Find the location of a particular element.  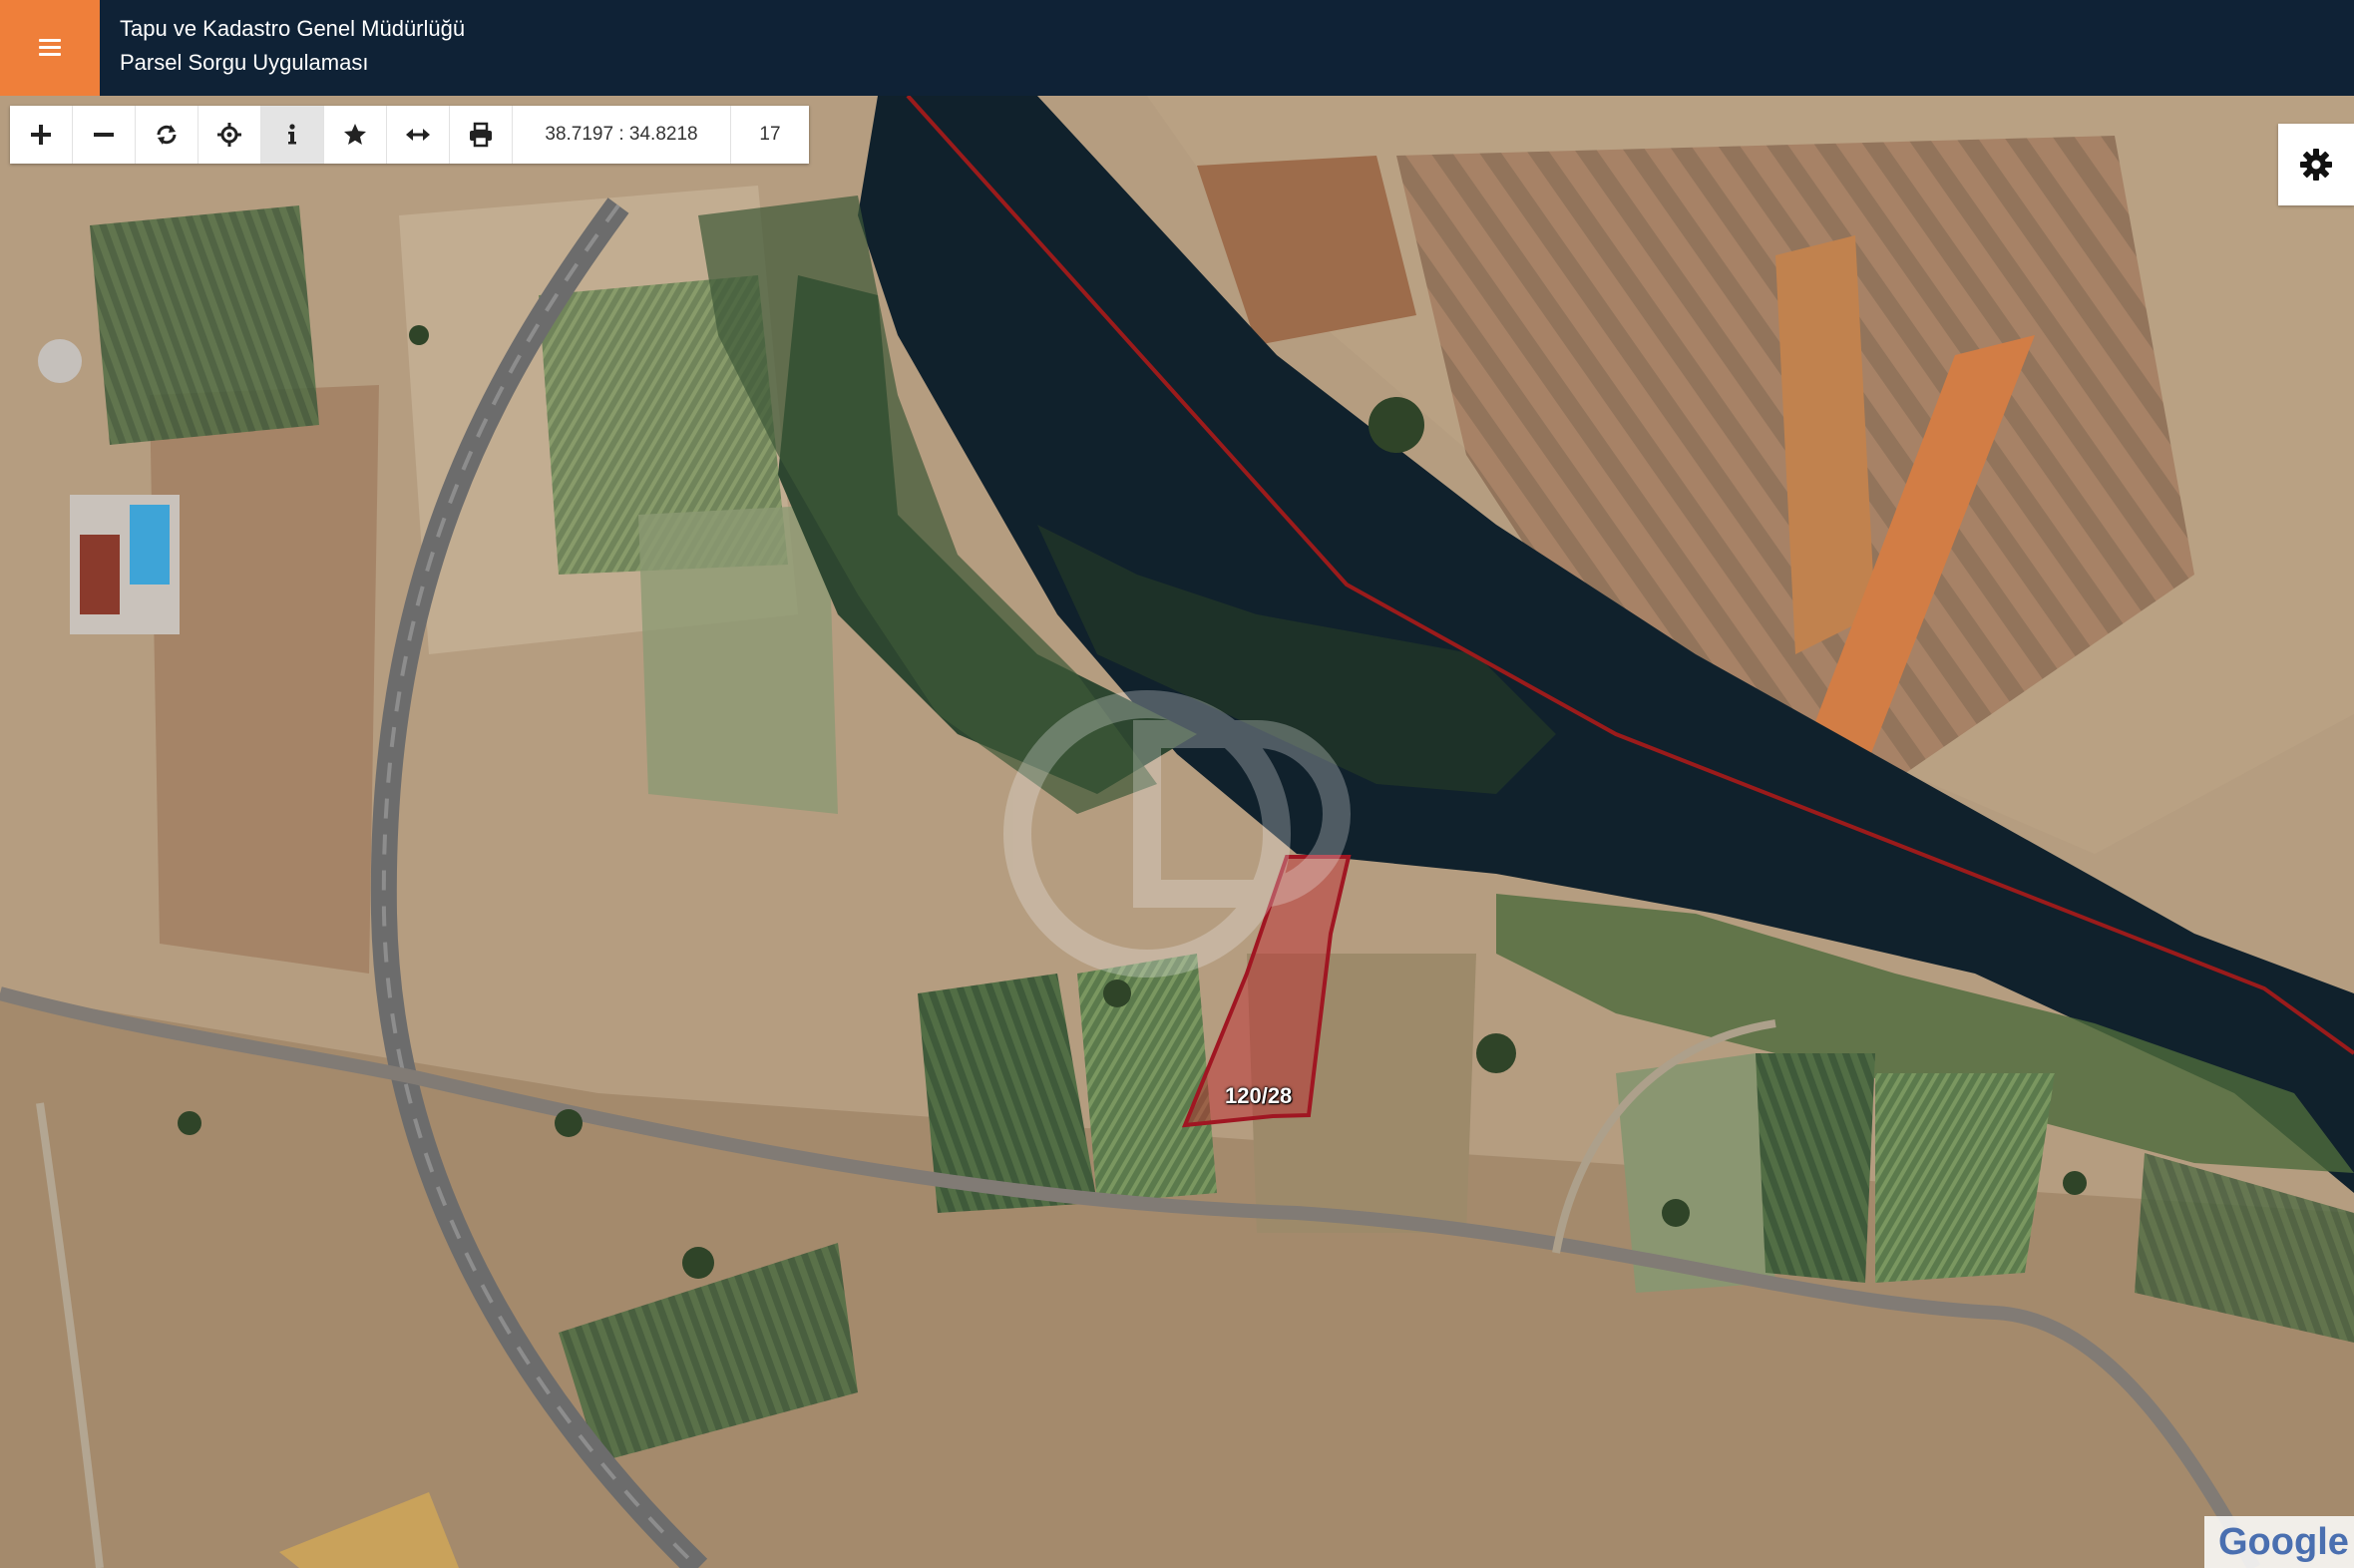

measure-button is located at coordinates (419, 135).